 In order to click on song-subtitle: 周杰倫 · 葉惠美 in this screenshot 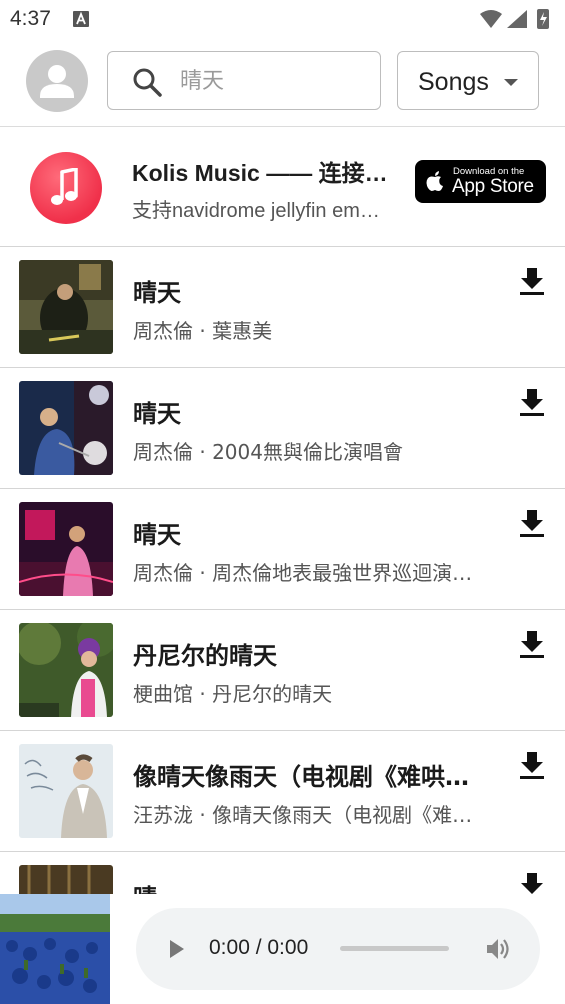, I will do `click(203, 331)`.